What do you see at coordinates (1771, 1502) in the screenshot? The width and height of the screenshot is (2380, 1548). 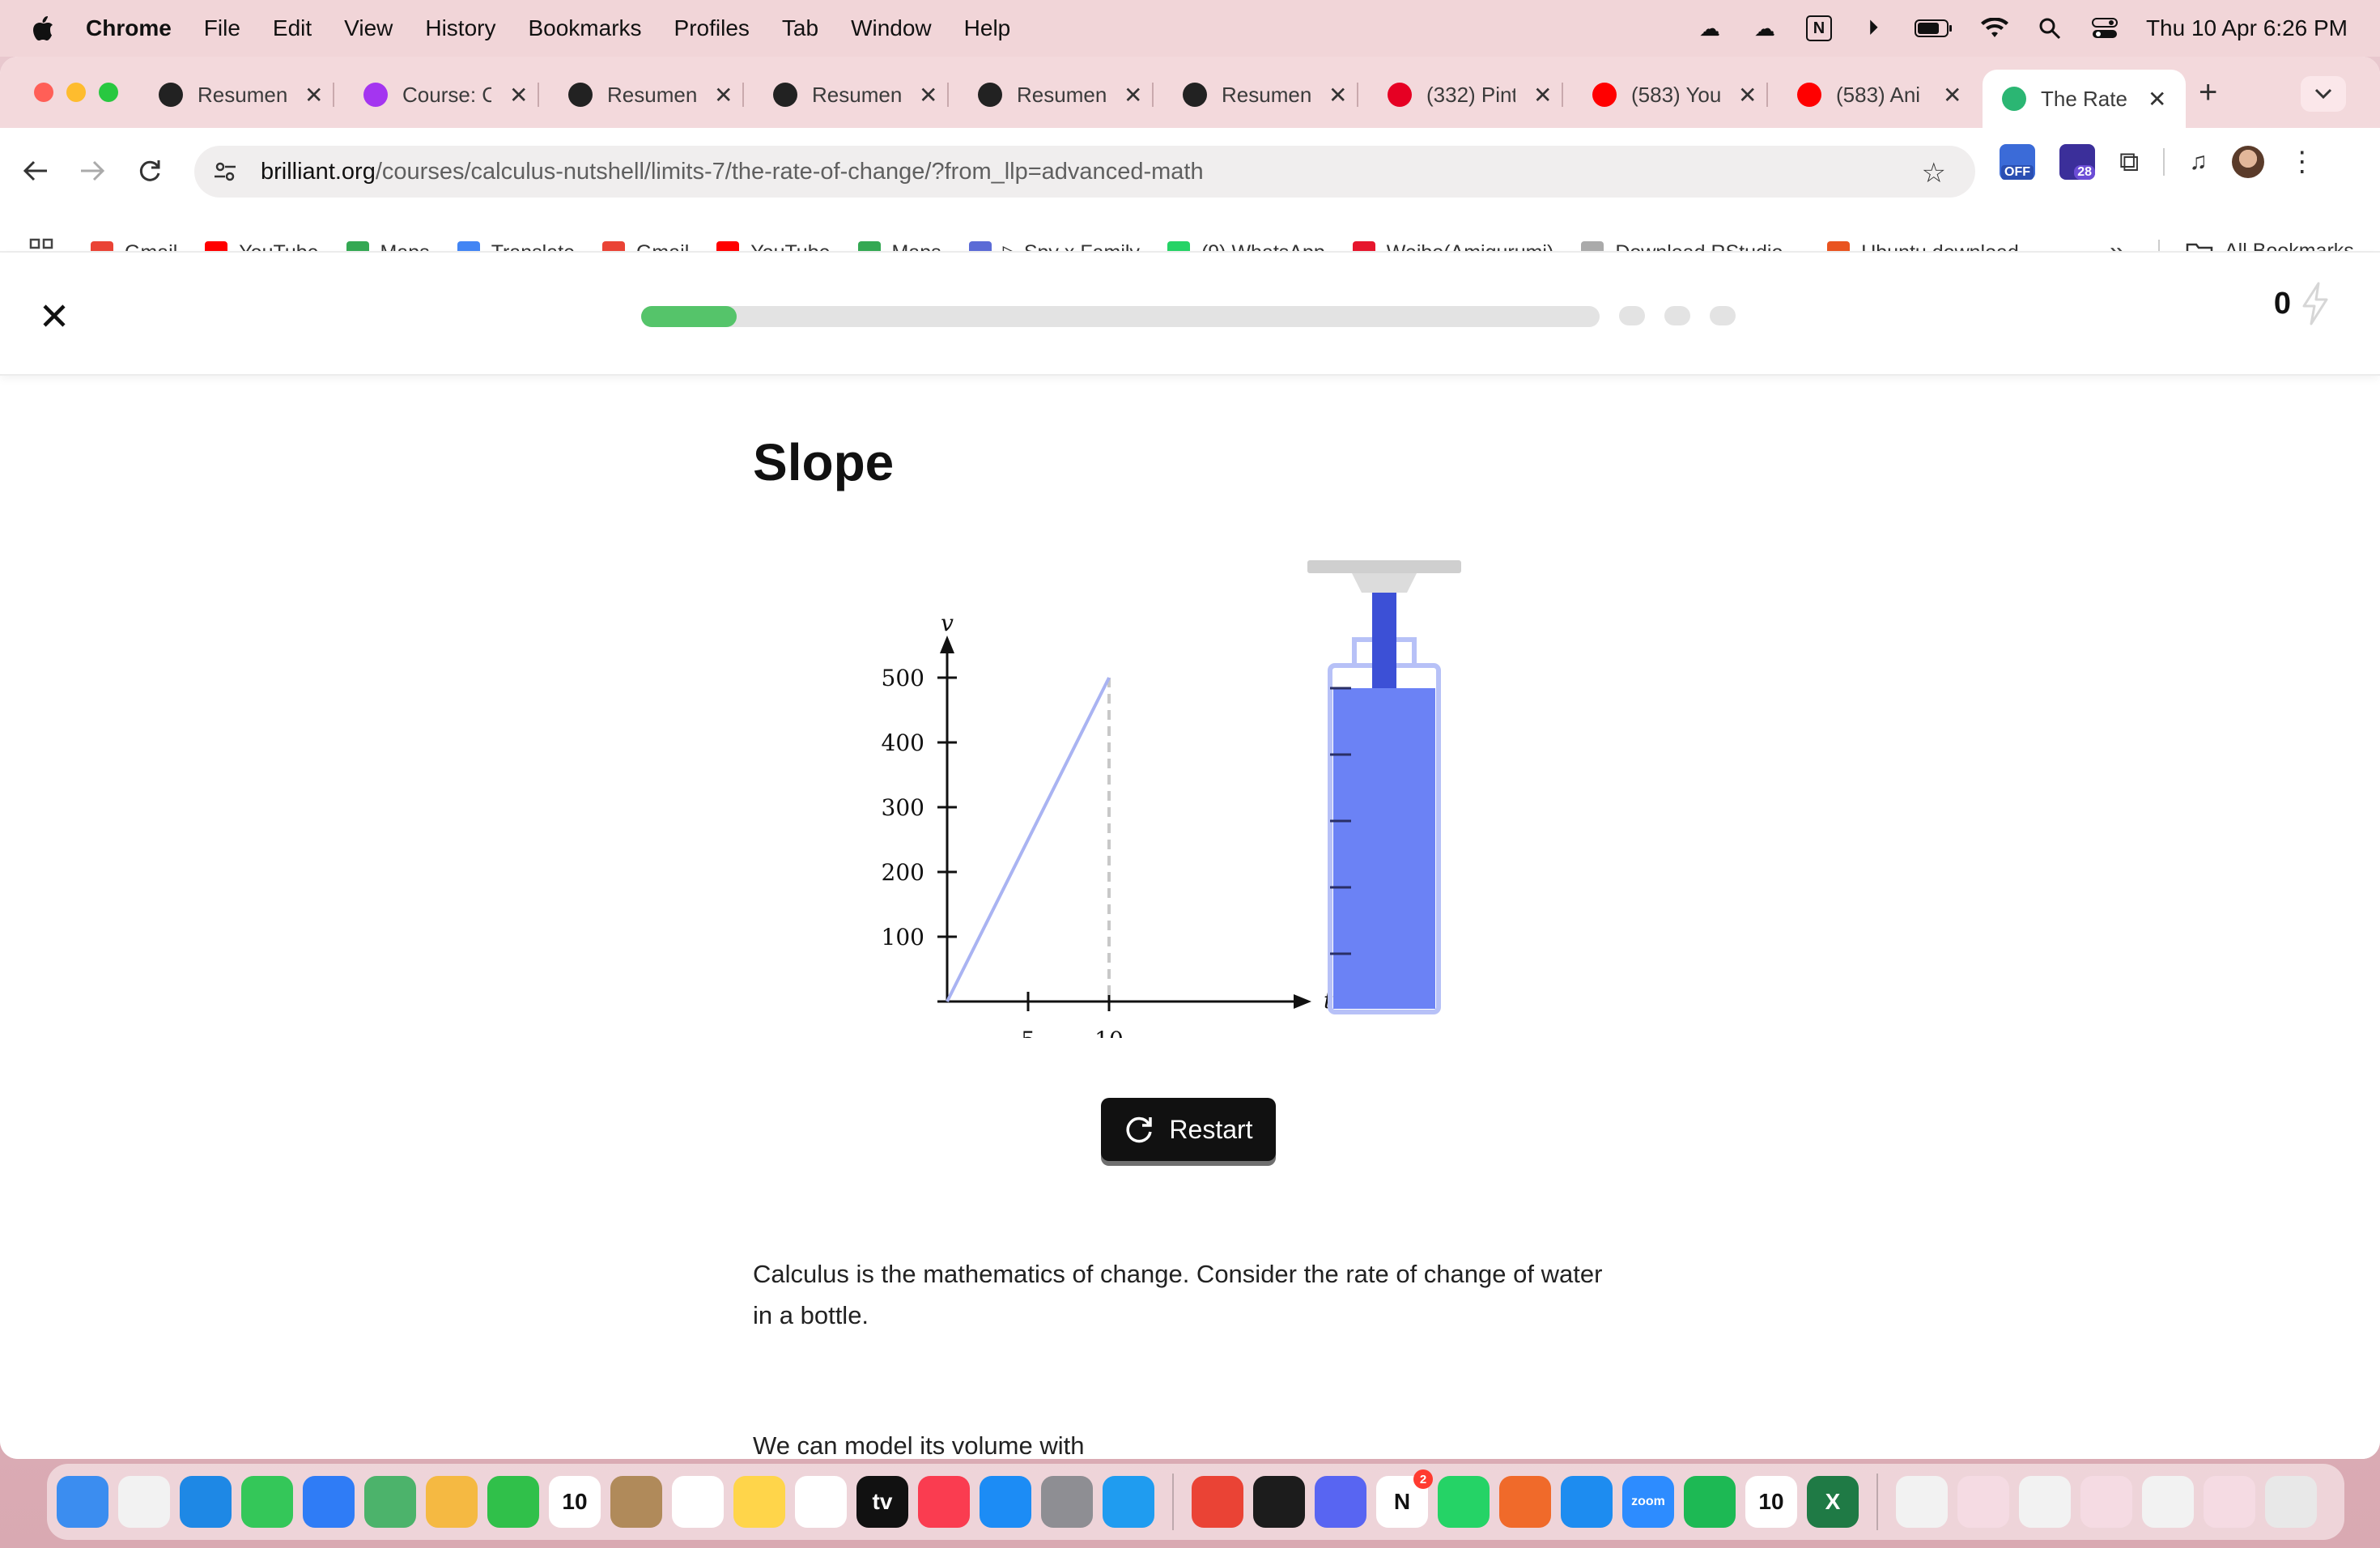 I see `calendar-number-icon: 10` at bounding box center [1771, 1502].